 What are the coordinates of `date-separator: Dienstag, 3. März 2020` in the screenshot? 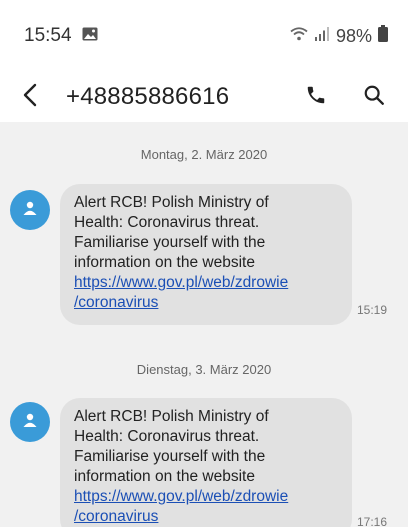 It's located at (204, 369).